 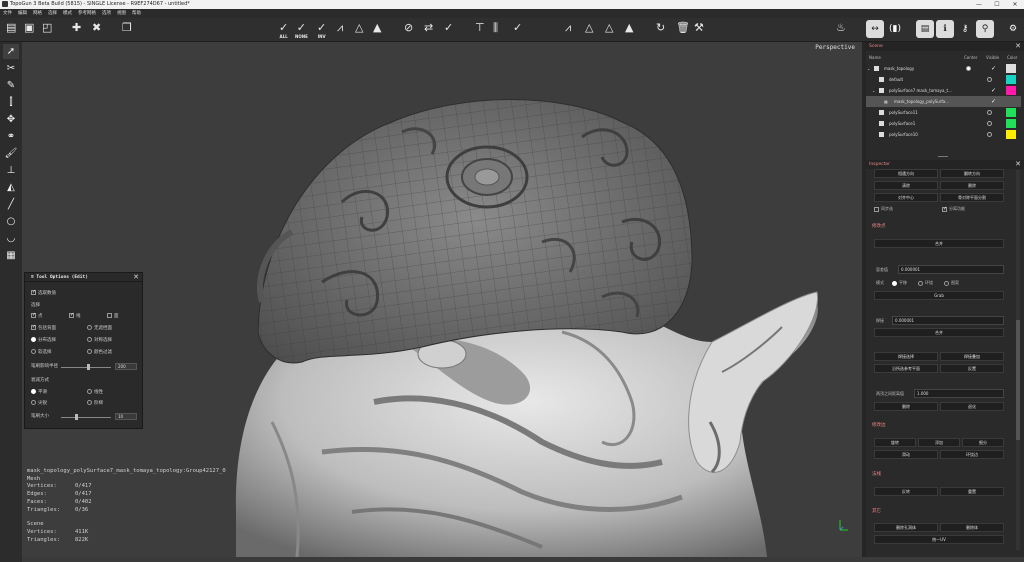 What do you see at coordinates (629, 30) in the screenshot?
I see `mirror-icon: ▲` at bounding box center [629, 30].